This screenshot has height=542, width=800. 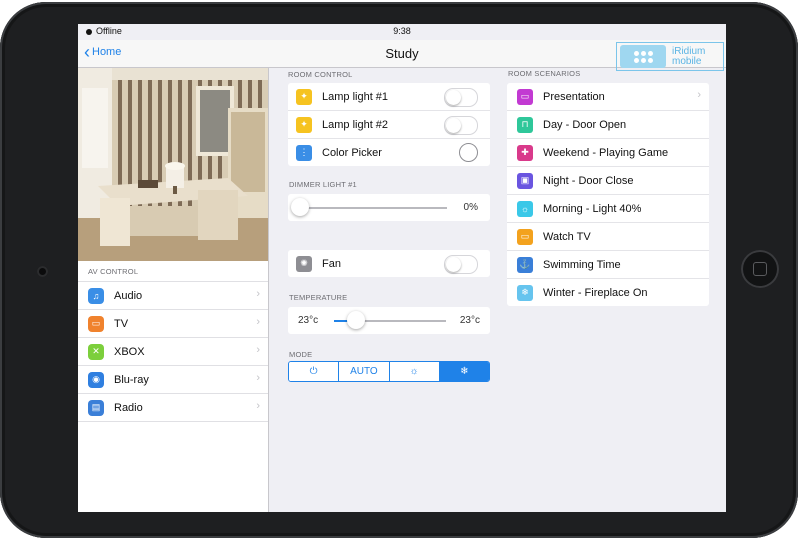 I want to click on radio-icon: ▤, so click(x=96, y=407).